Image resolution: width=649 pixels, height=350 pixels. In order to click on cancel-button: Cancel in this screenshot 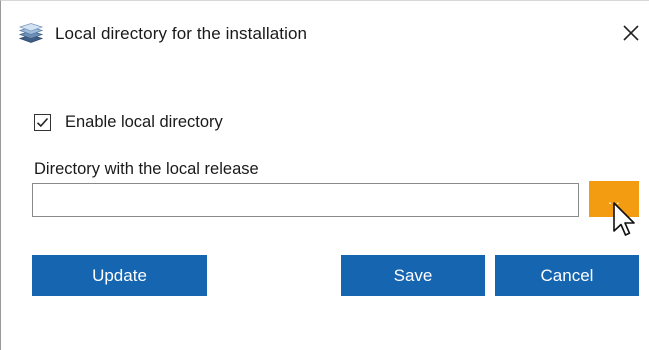, I will do `click(567, 275)`.